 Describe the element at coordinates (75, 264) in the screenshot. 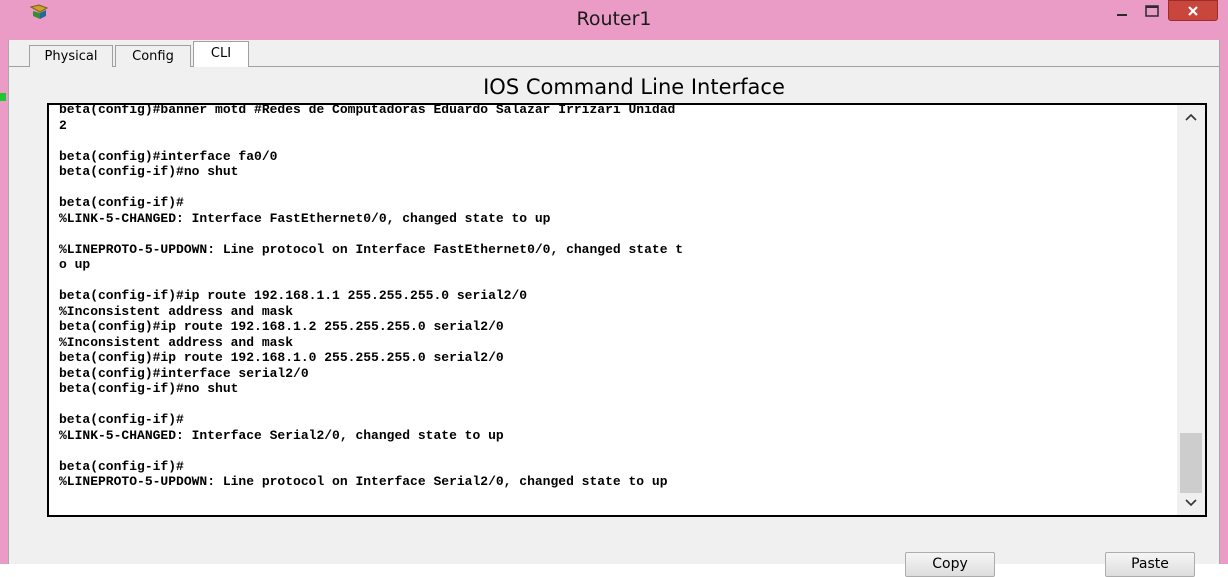

I see `terminal-line: o up` at that location.